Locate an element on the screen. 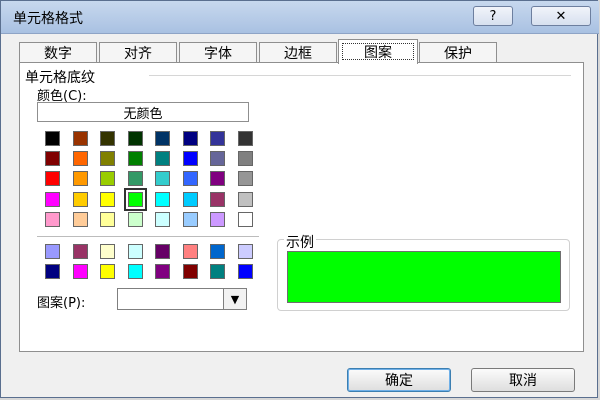 This screenshot has width=600, height=400. tab-alignment: 对齐 is located at coordinates (138, 52).